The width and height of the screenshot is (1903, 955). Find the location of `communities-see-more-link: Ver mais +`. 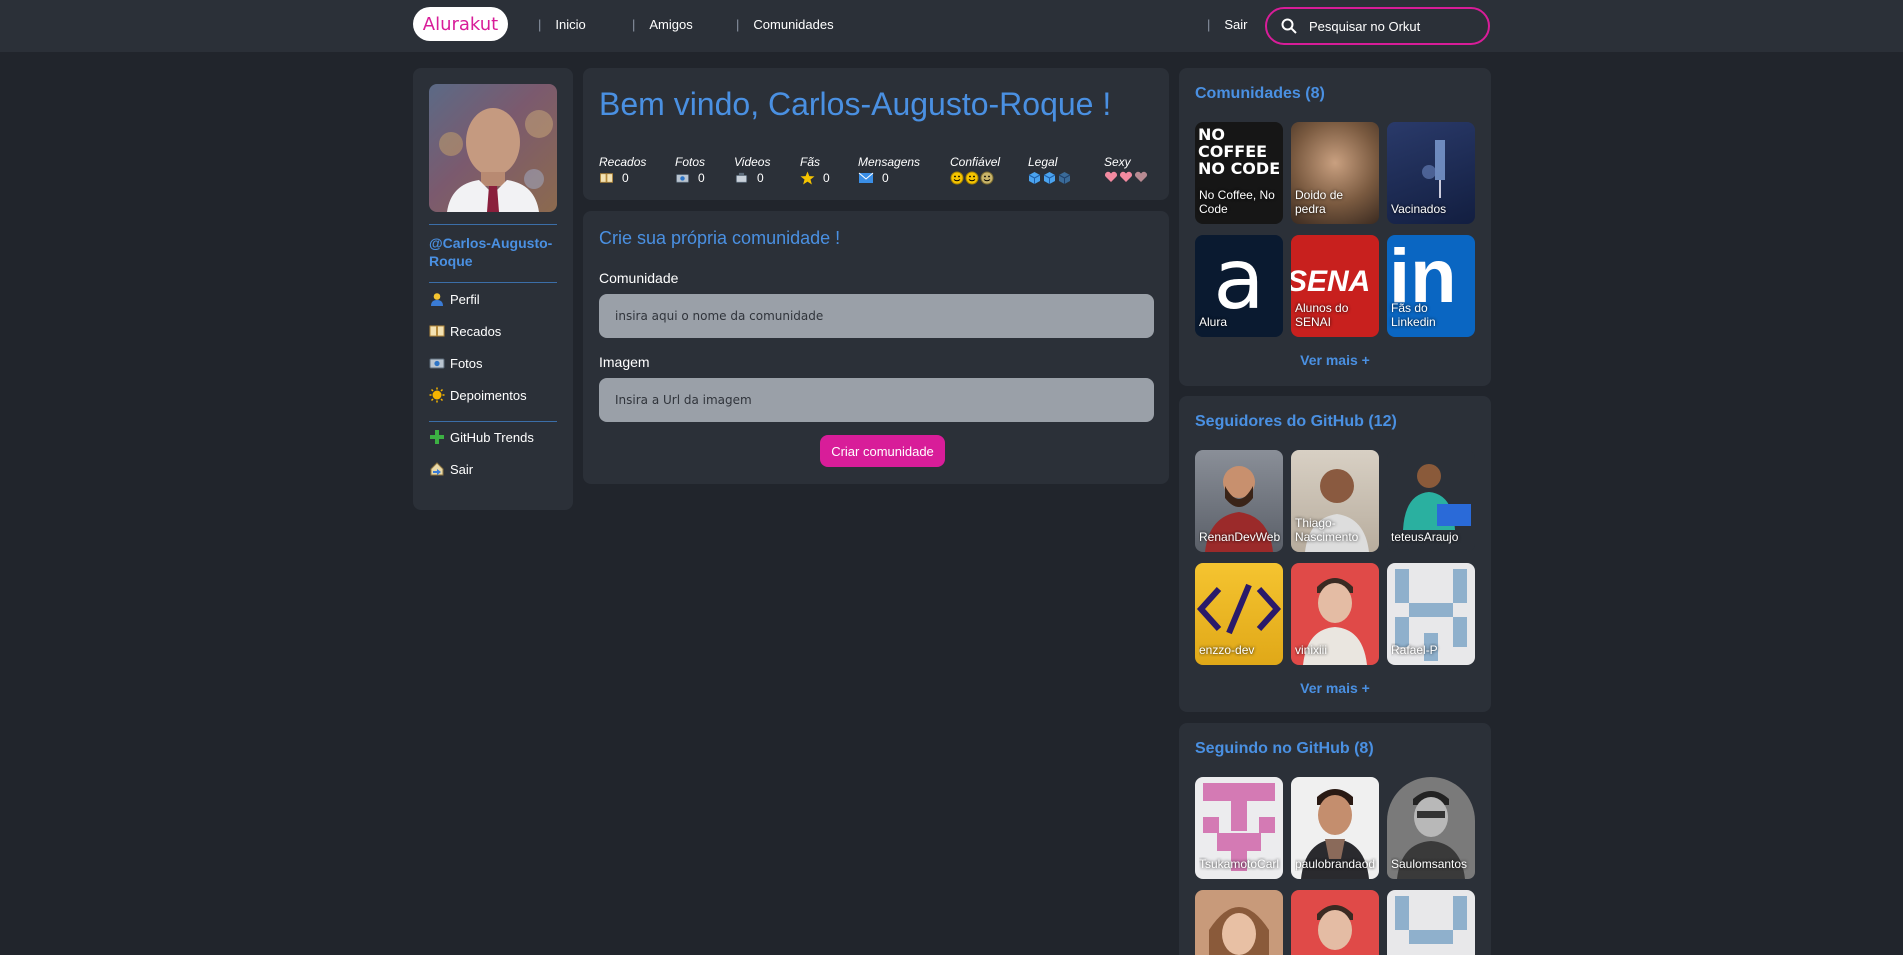

communities-see-more-link: Ver mais + is located at coordinates (1335, 360).